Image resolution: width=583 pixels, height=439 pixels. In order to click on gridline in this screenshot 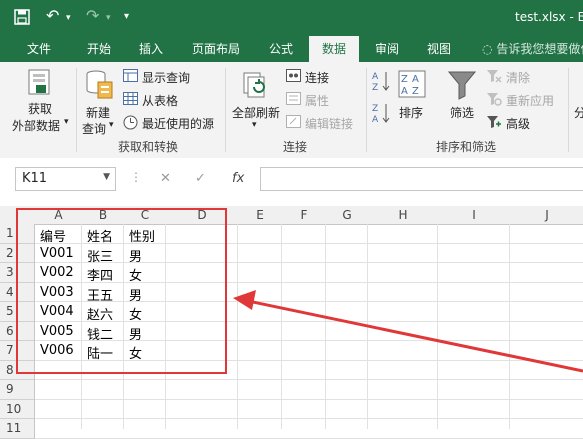, I will do `click(309, 438)`.